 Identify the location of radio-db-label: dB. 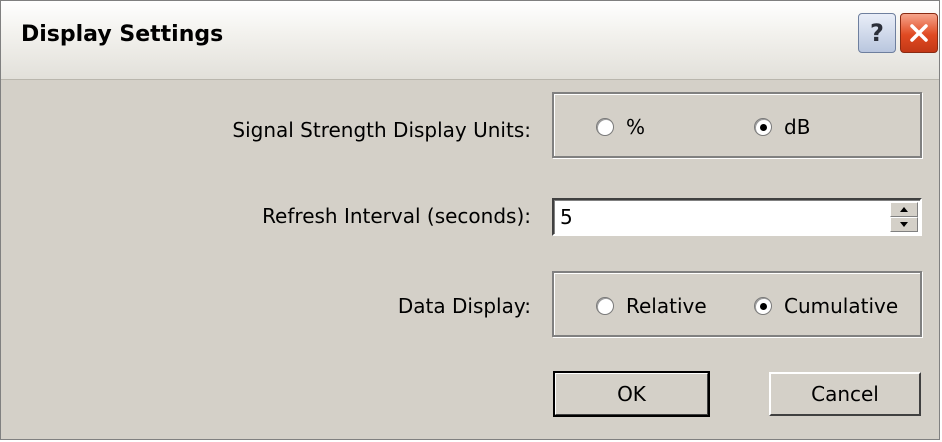
(797, 127).